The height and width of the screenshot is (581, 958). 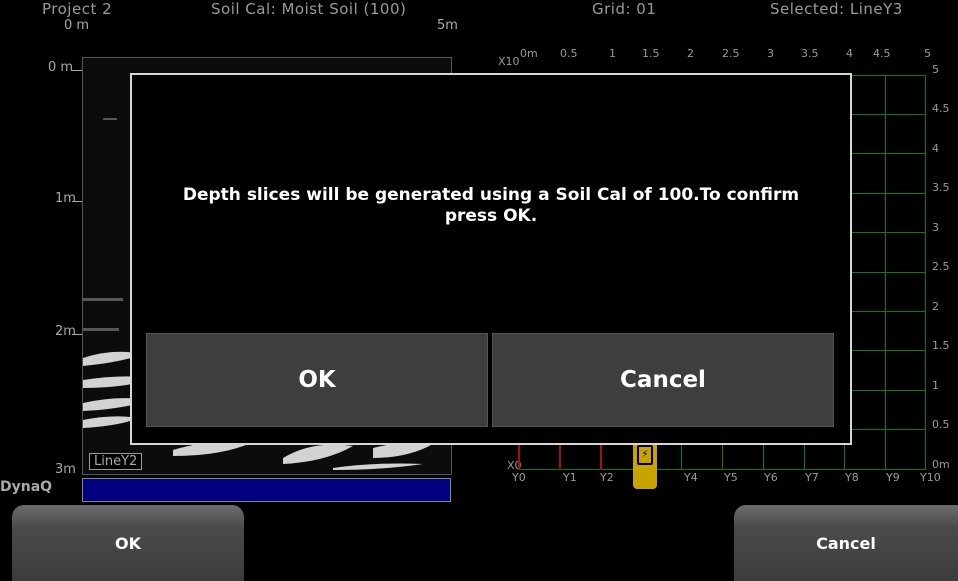 What do you see at coordinates (128, 543) in the screenshot?
I see `ok-button: OK` at bounding box center [128, 543].